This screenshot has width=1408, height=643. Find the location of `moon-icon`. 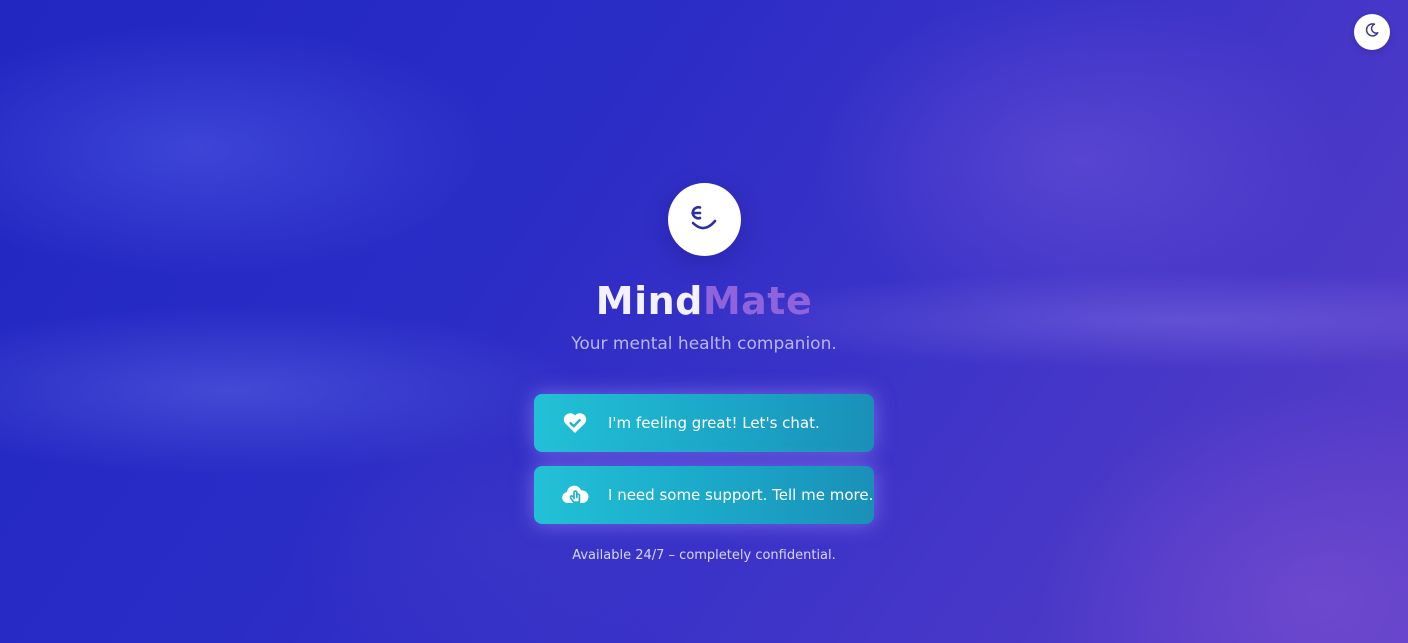

moon-icon is located at coordinates (1372, 32).